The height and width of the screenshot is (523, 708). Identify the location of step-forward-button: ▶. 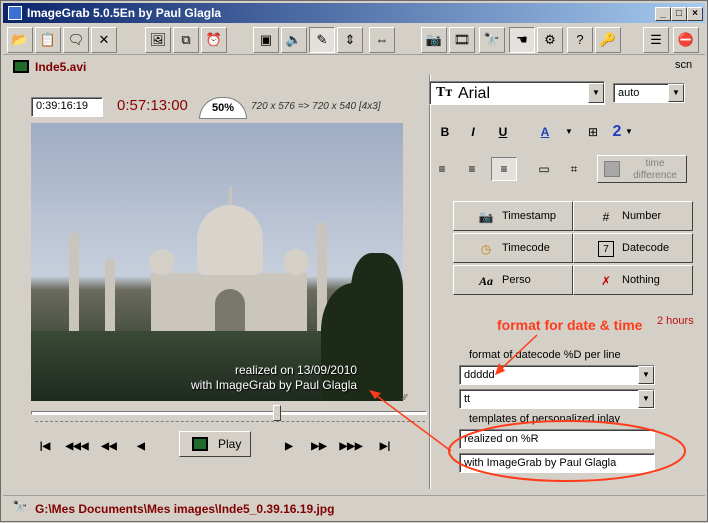
(289, 447).